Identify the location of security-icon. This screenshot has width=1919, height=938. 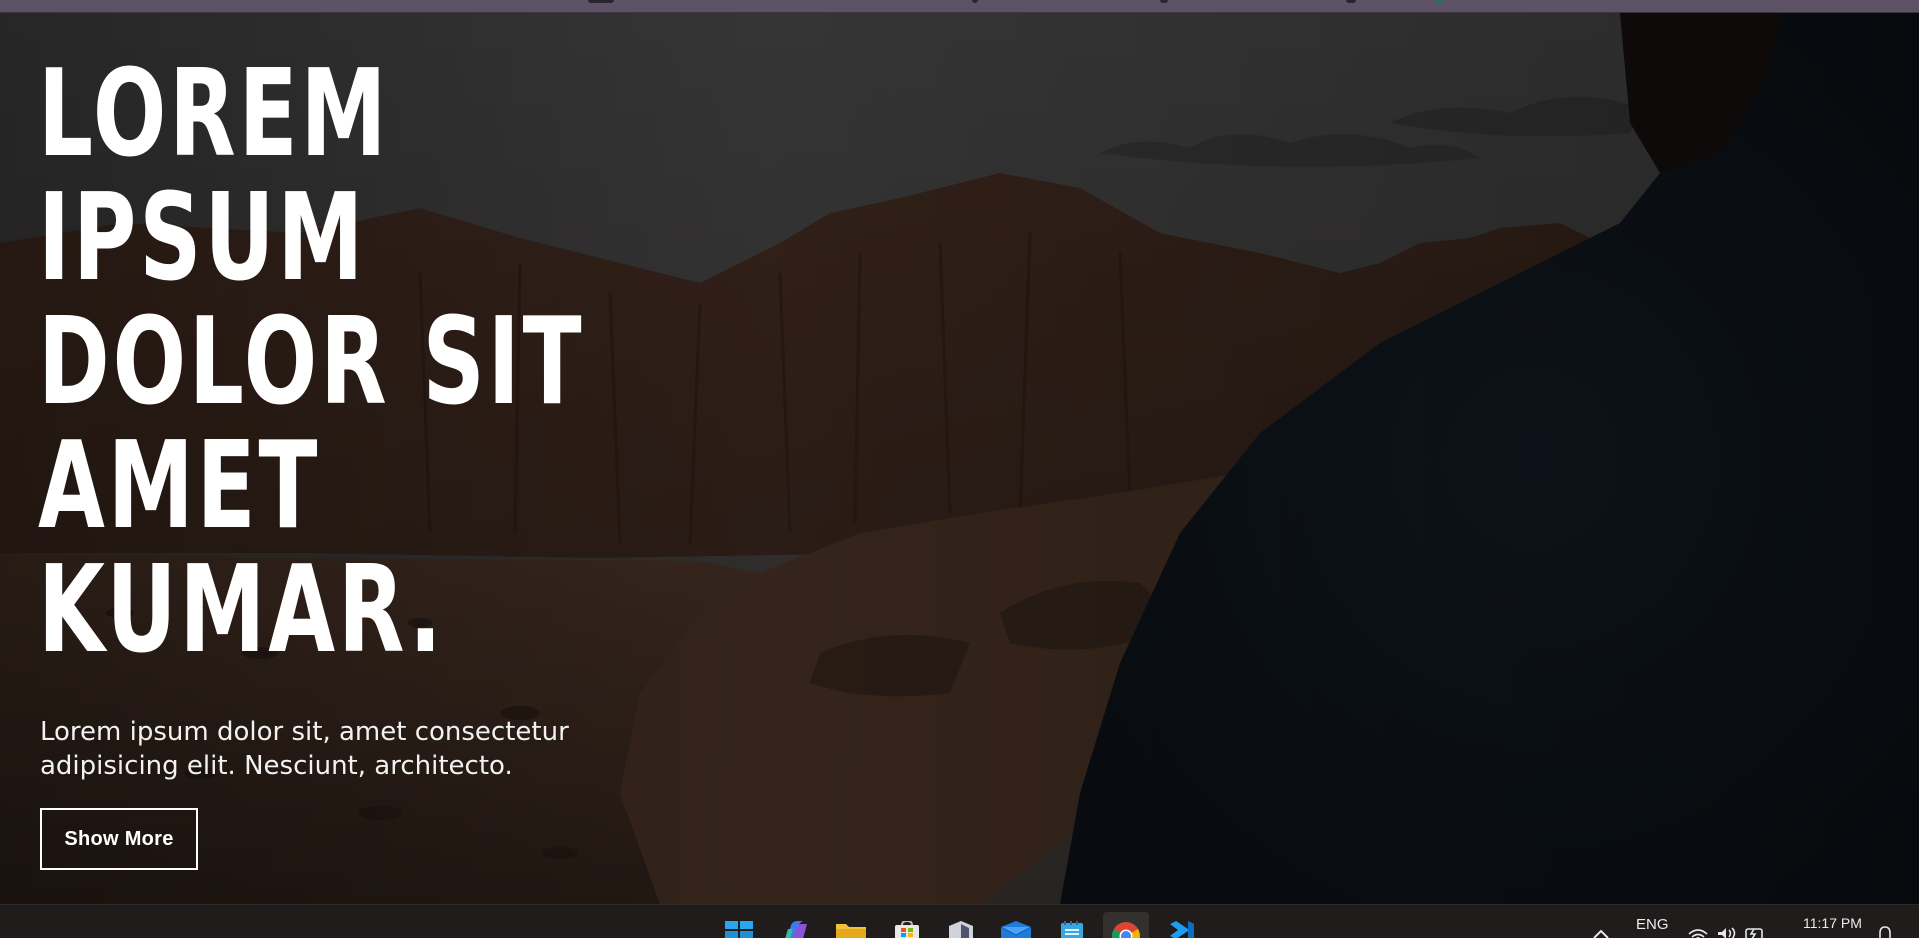
(961, 929).